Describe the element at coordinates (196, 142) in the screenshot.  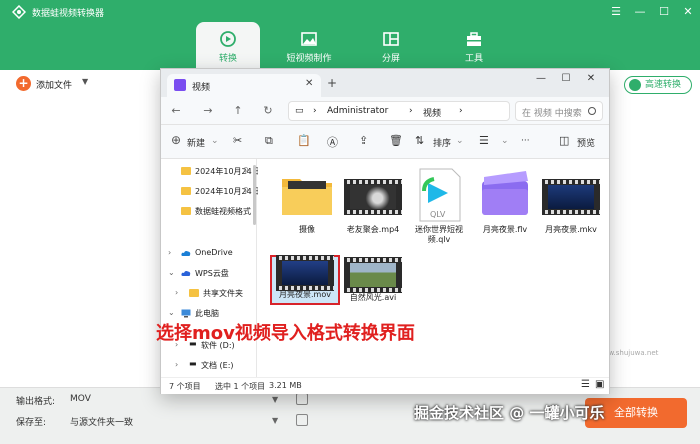
I see `new-button: 新建` at that location.